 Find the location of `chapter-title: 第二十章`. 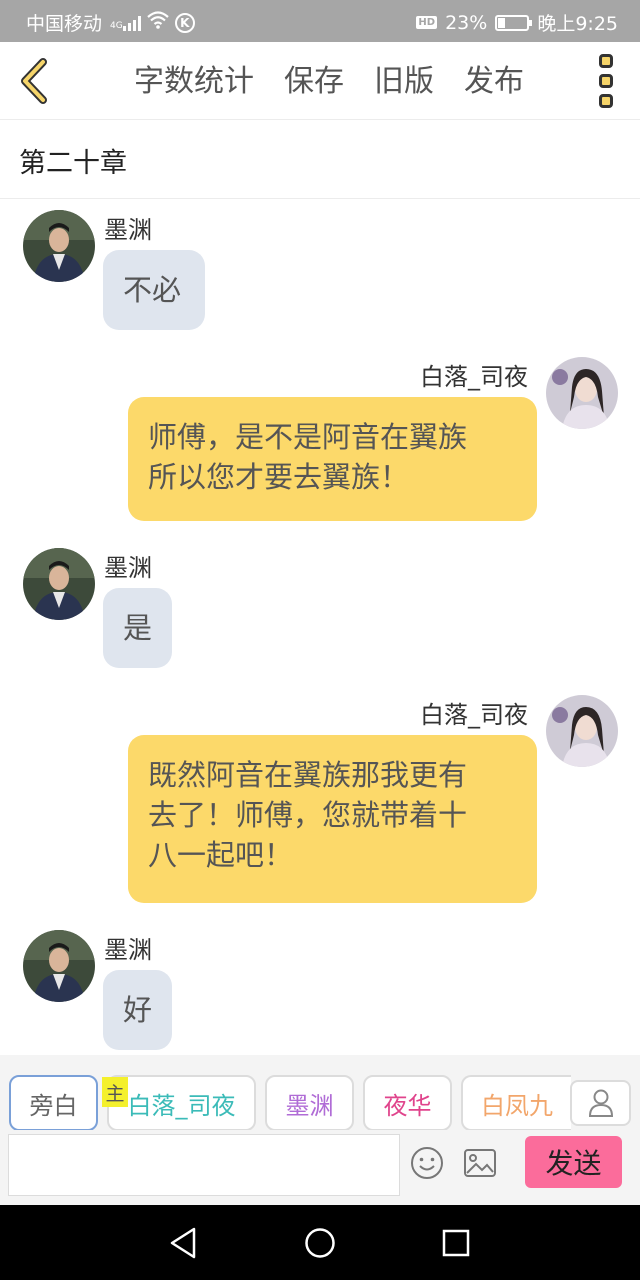

chapter-title: 第二十章 is located at coordinates (73, 163).